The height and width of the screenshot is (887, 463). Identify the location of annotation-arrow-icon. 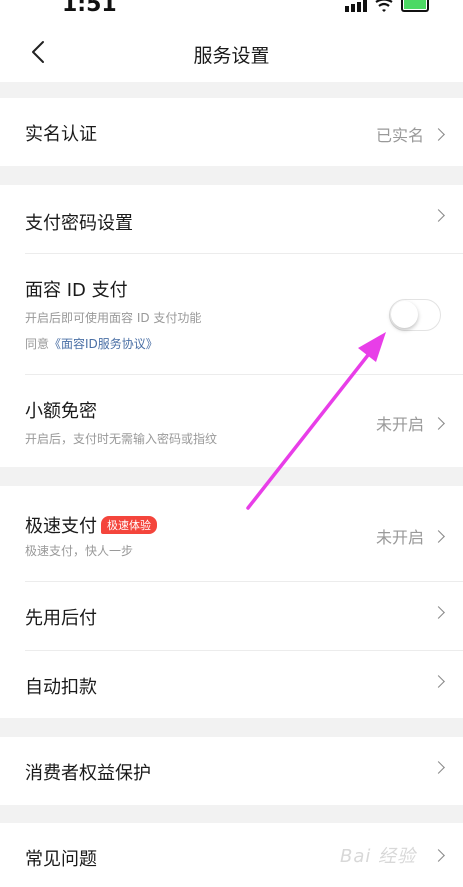
(316, 421).